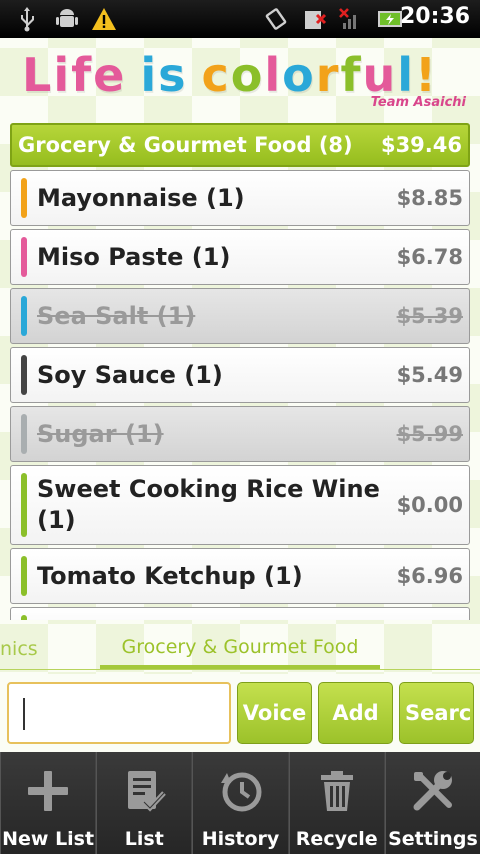  What do you see at coordinates (241, 791) in the screenshot?
I see `history-icon` at bounding box center [241, 791].